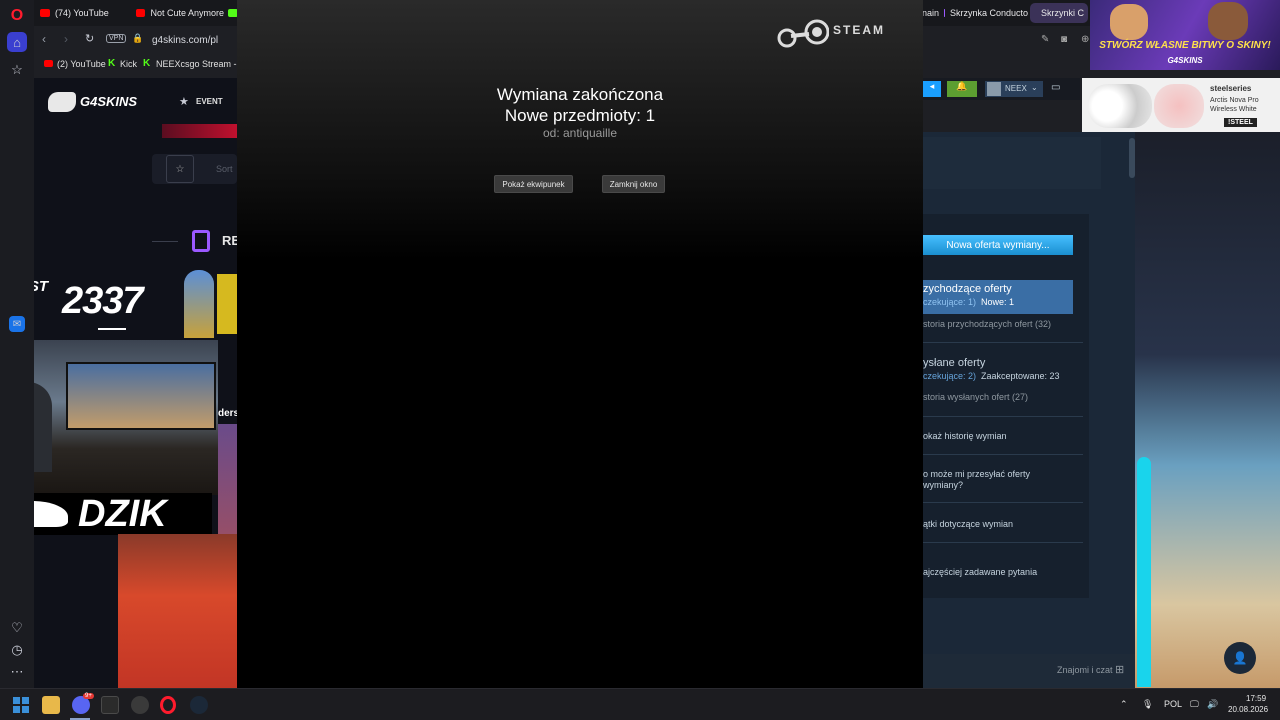 The width and height of the screenshot is (1280, 720). I want to click on user-avatar, so click(994, 89).